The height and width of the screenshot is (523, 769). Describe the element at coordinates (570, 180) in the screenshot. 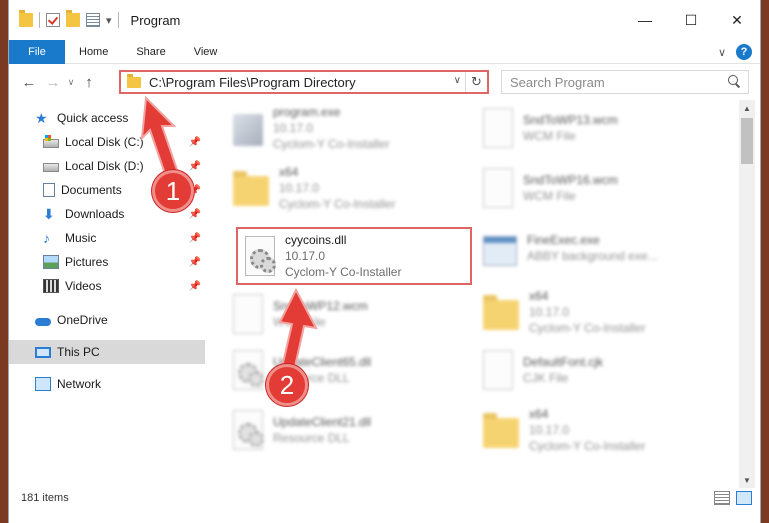

I see `file-name: SndToWP16.wcm` at that location.